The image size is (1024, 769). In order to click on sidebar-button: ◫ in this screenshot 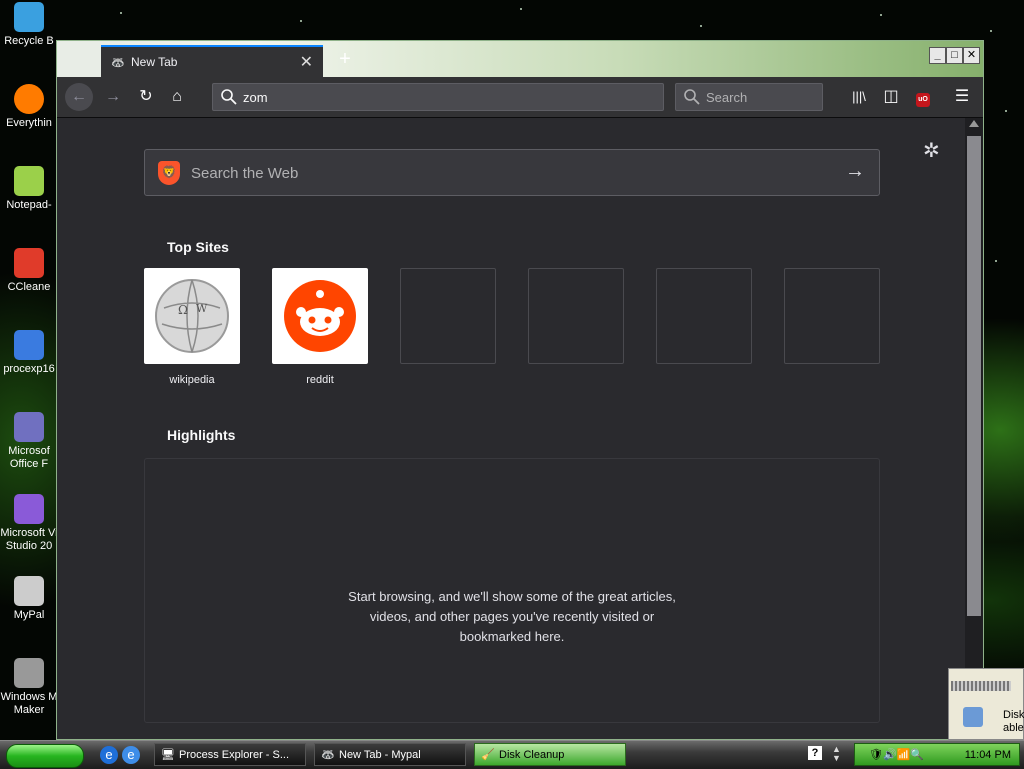, I will do `click(891, 97)`.